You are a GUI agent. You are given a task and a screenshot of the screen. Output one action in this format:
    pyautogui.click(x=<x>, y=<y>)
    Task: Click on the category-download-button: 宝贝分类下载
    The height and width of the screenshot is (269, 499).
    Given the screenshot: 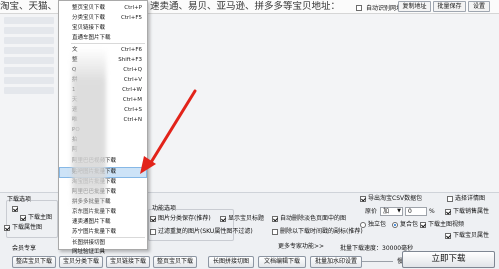 What is the action you would take?
    pyautogui.click(x=81, y=262)
    